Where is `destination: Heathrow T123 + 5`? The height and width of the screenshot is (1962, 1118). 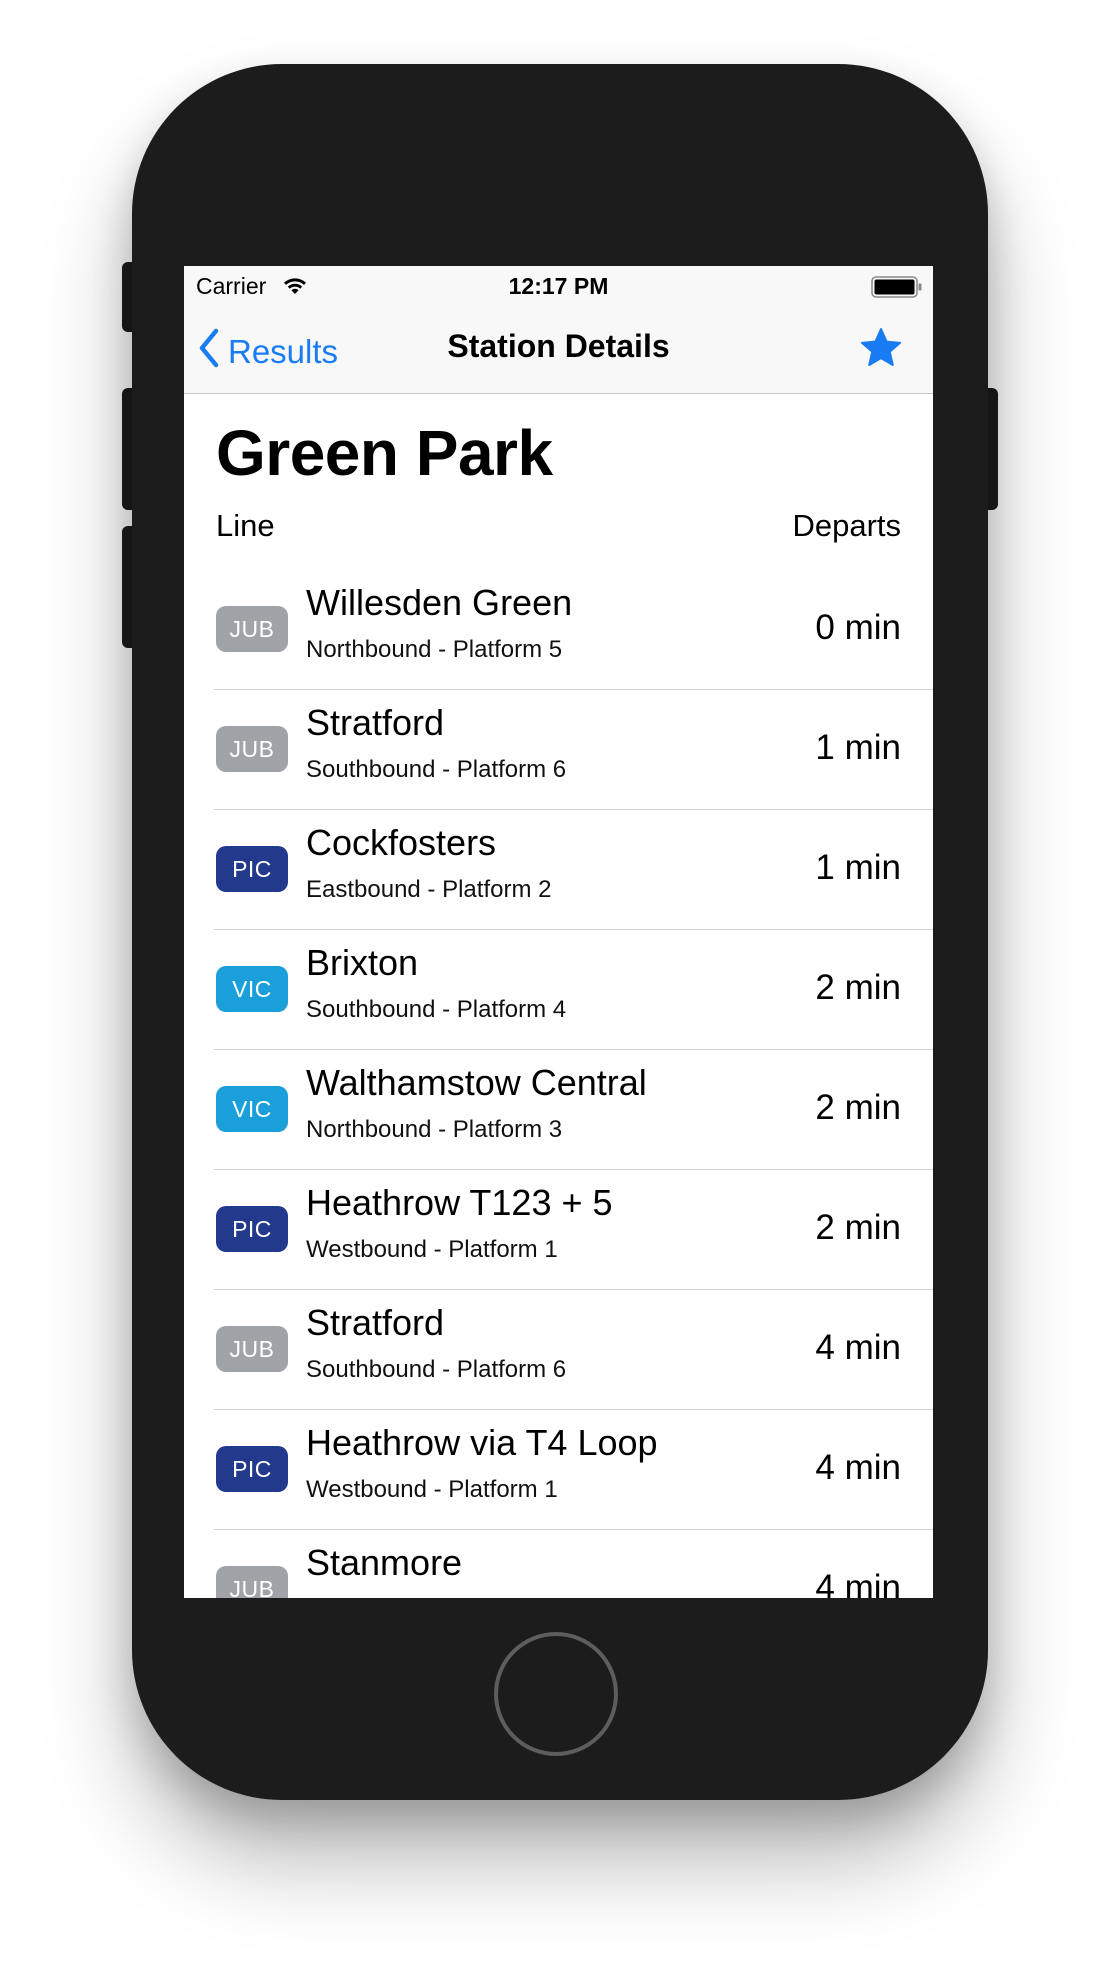 destination: Heathrow T123 + 5 is located at coordinates (459, 1202).